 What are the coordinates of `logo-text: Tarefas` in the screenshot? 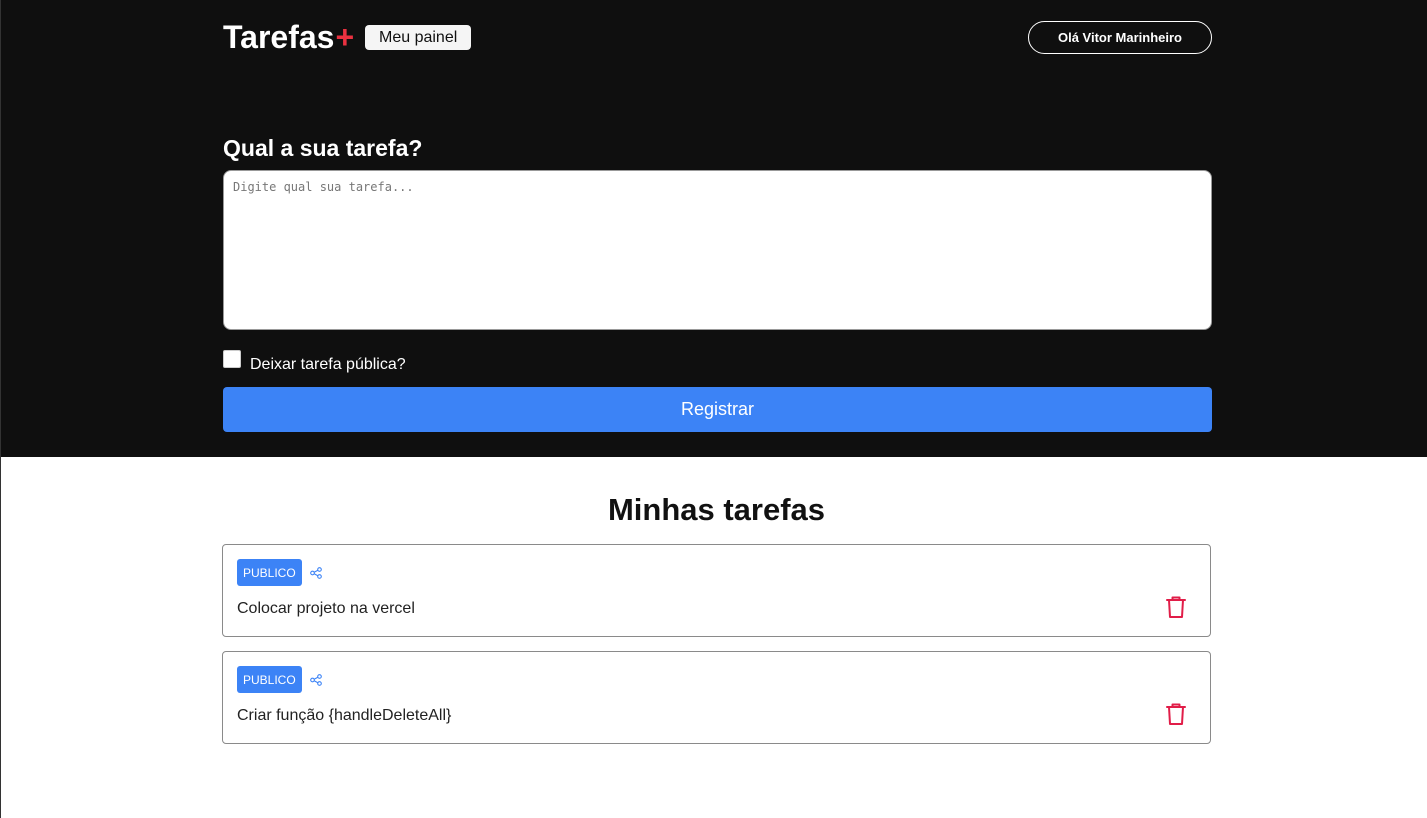 It's located at (279, 37).